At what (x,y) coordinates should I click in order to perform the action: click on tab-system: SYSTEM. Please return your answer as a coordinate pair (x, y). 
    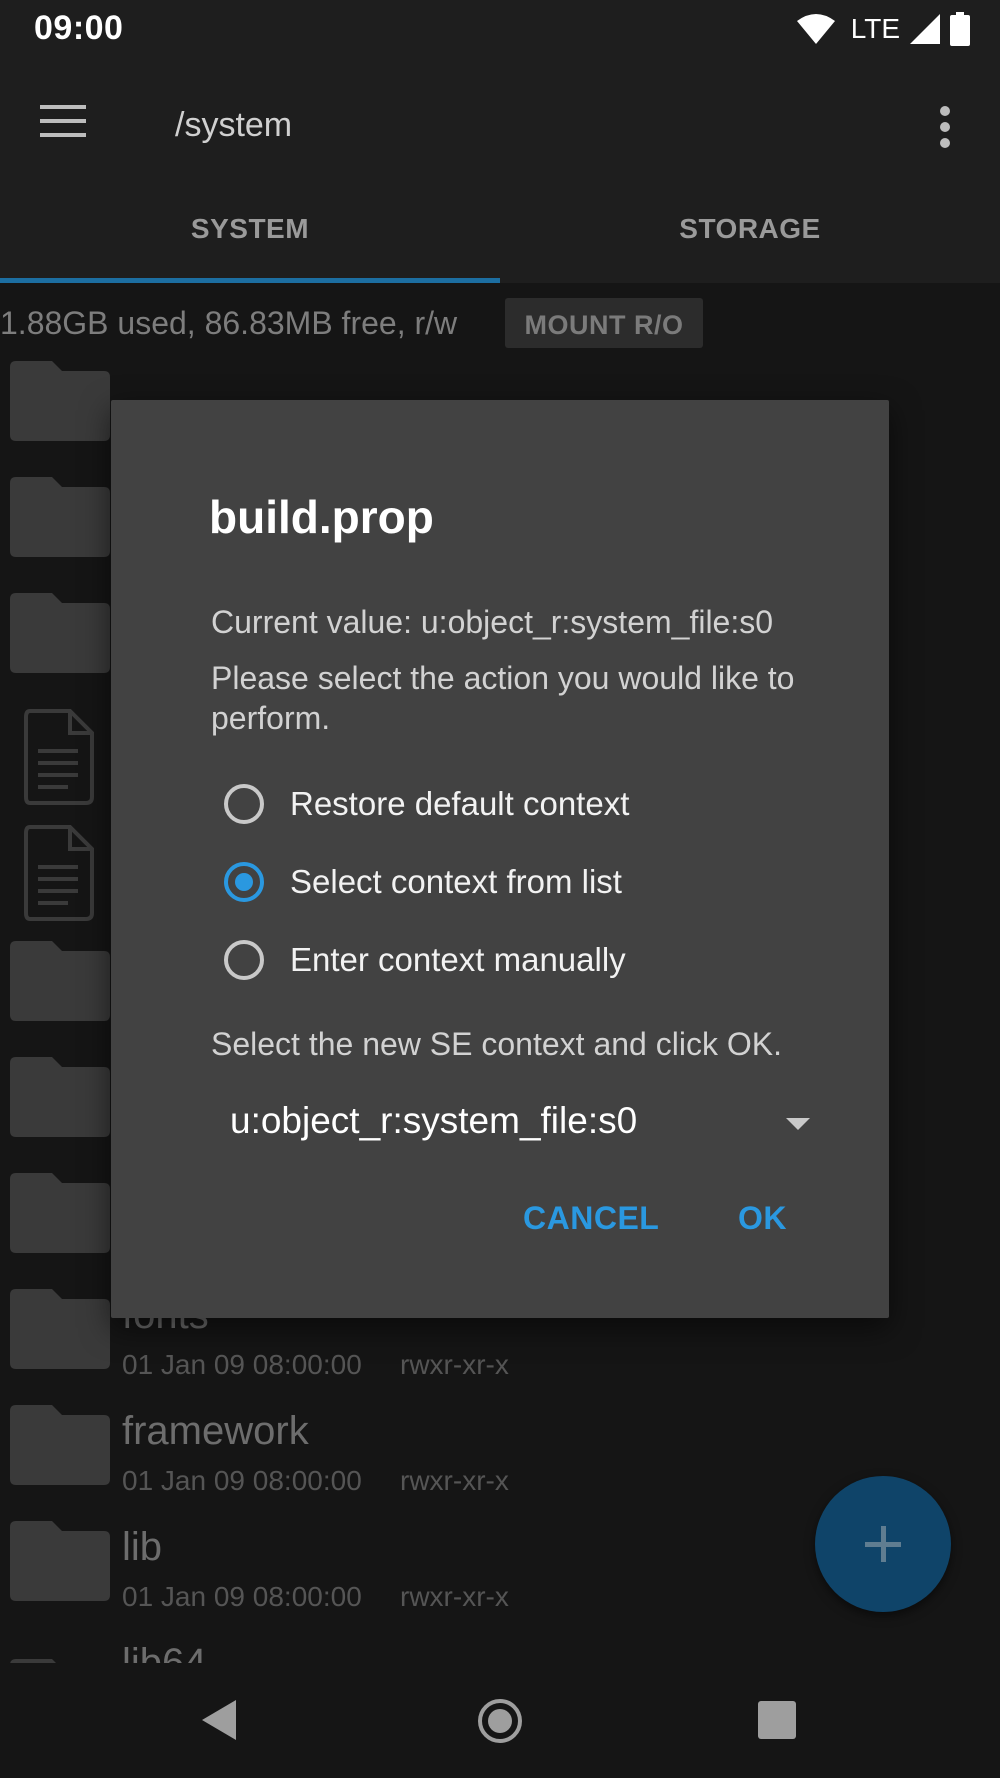
    Looking at the image, I should click on (250, 239).